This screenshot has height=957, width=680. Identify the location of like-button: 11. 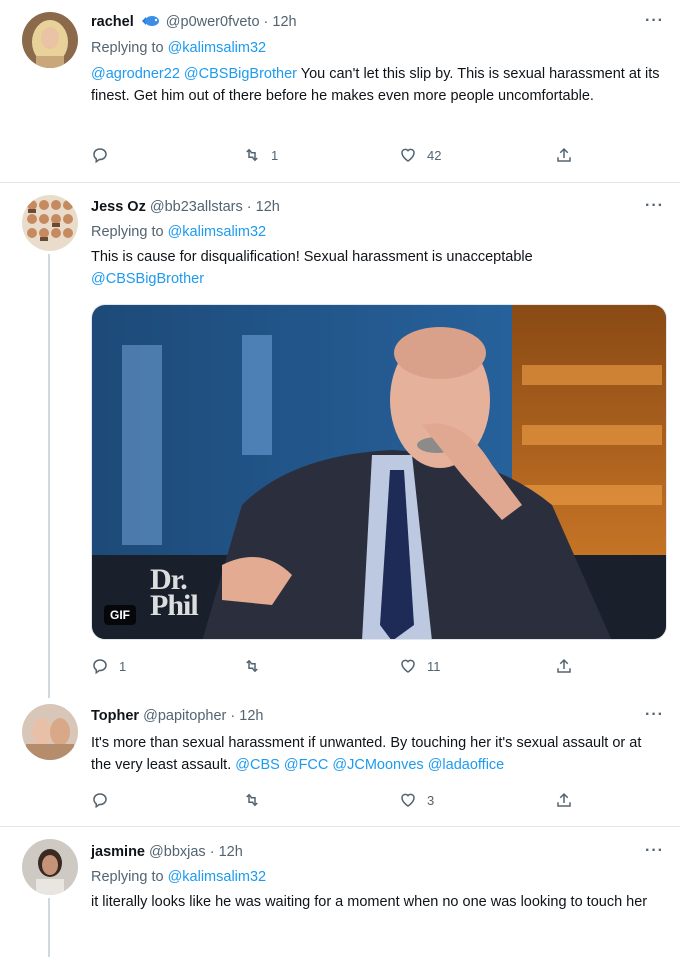
(420, 666).